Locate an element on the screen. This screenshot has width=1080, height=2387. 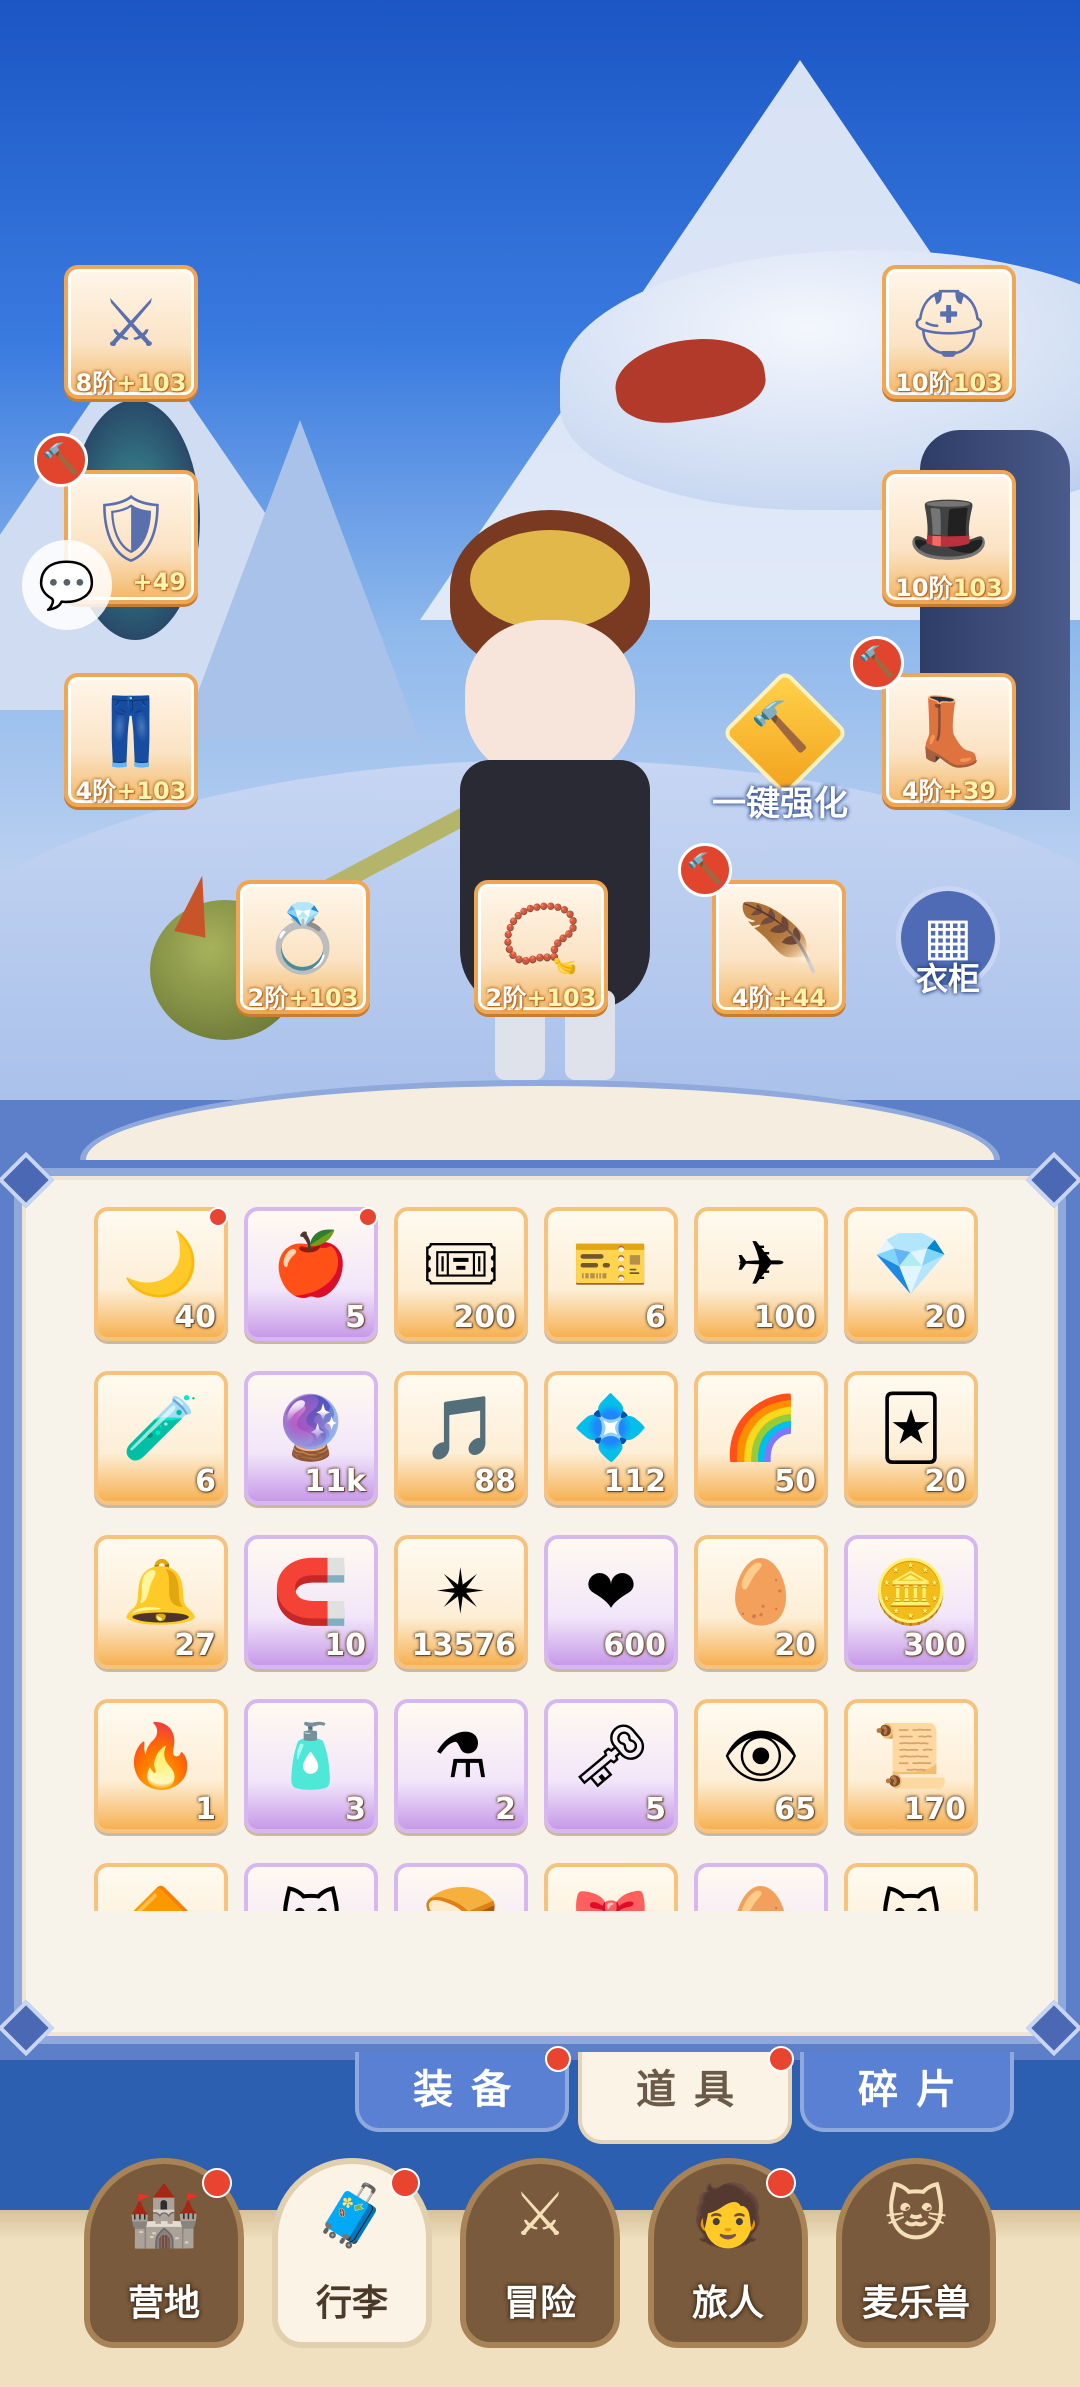
tab-items: 道具 is located at coordinates (686, 2095).